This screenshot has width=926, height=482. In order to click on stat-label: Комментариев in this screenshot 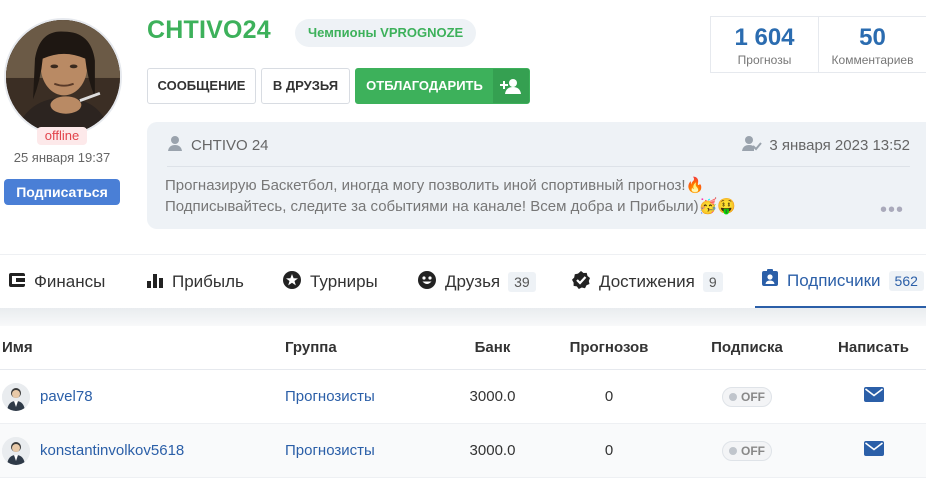, I will do `click(872, 60)`.